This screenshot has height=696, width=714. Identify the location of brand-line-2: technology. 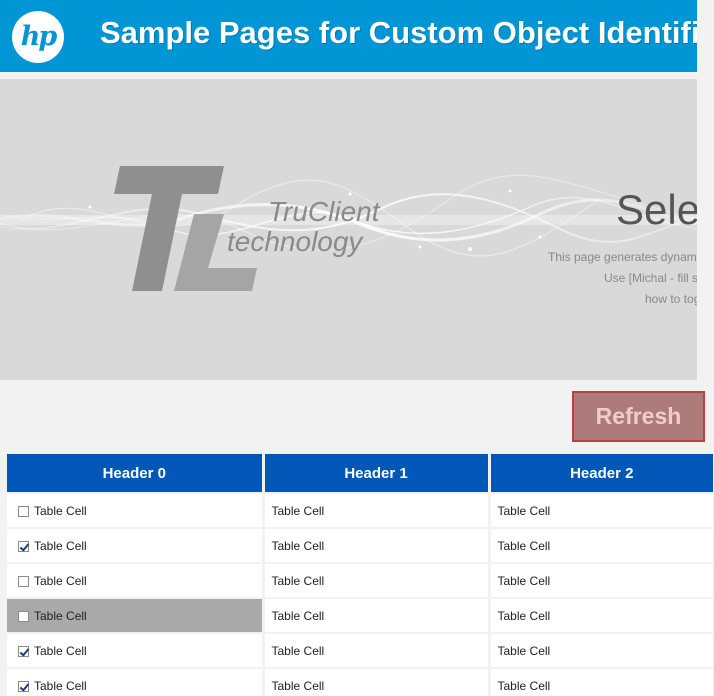
(295, 241).